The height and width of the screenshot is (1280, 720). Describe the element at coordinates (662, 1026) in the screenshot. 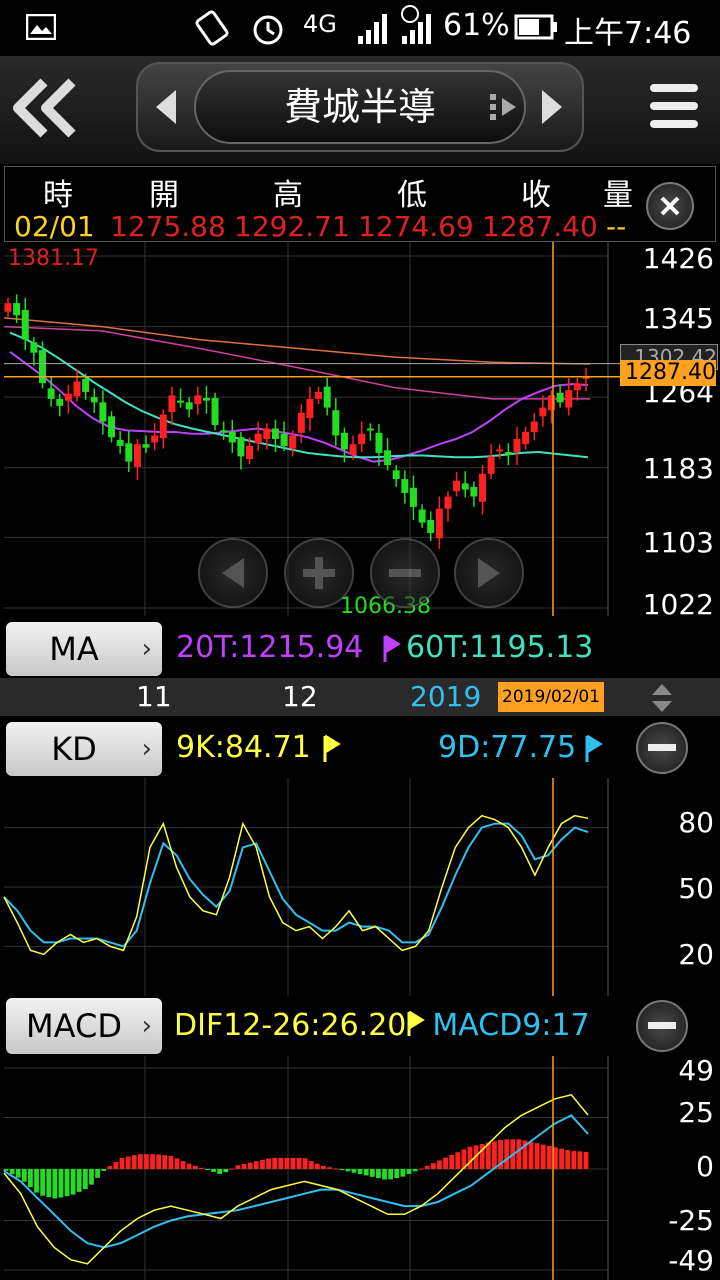

I see `macd-collapse-button` at that location.